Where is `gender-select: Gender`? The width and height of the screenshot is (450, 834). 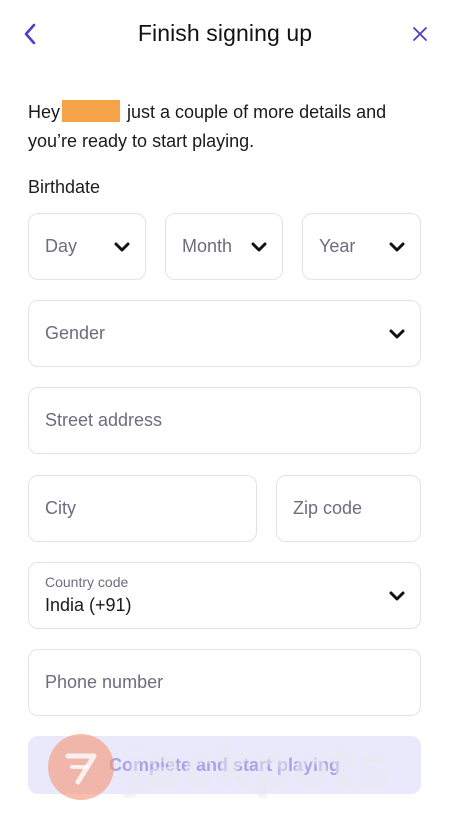
gender-select: Gender is located at coordinates (224, 333).